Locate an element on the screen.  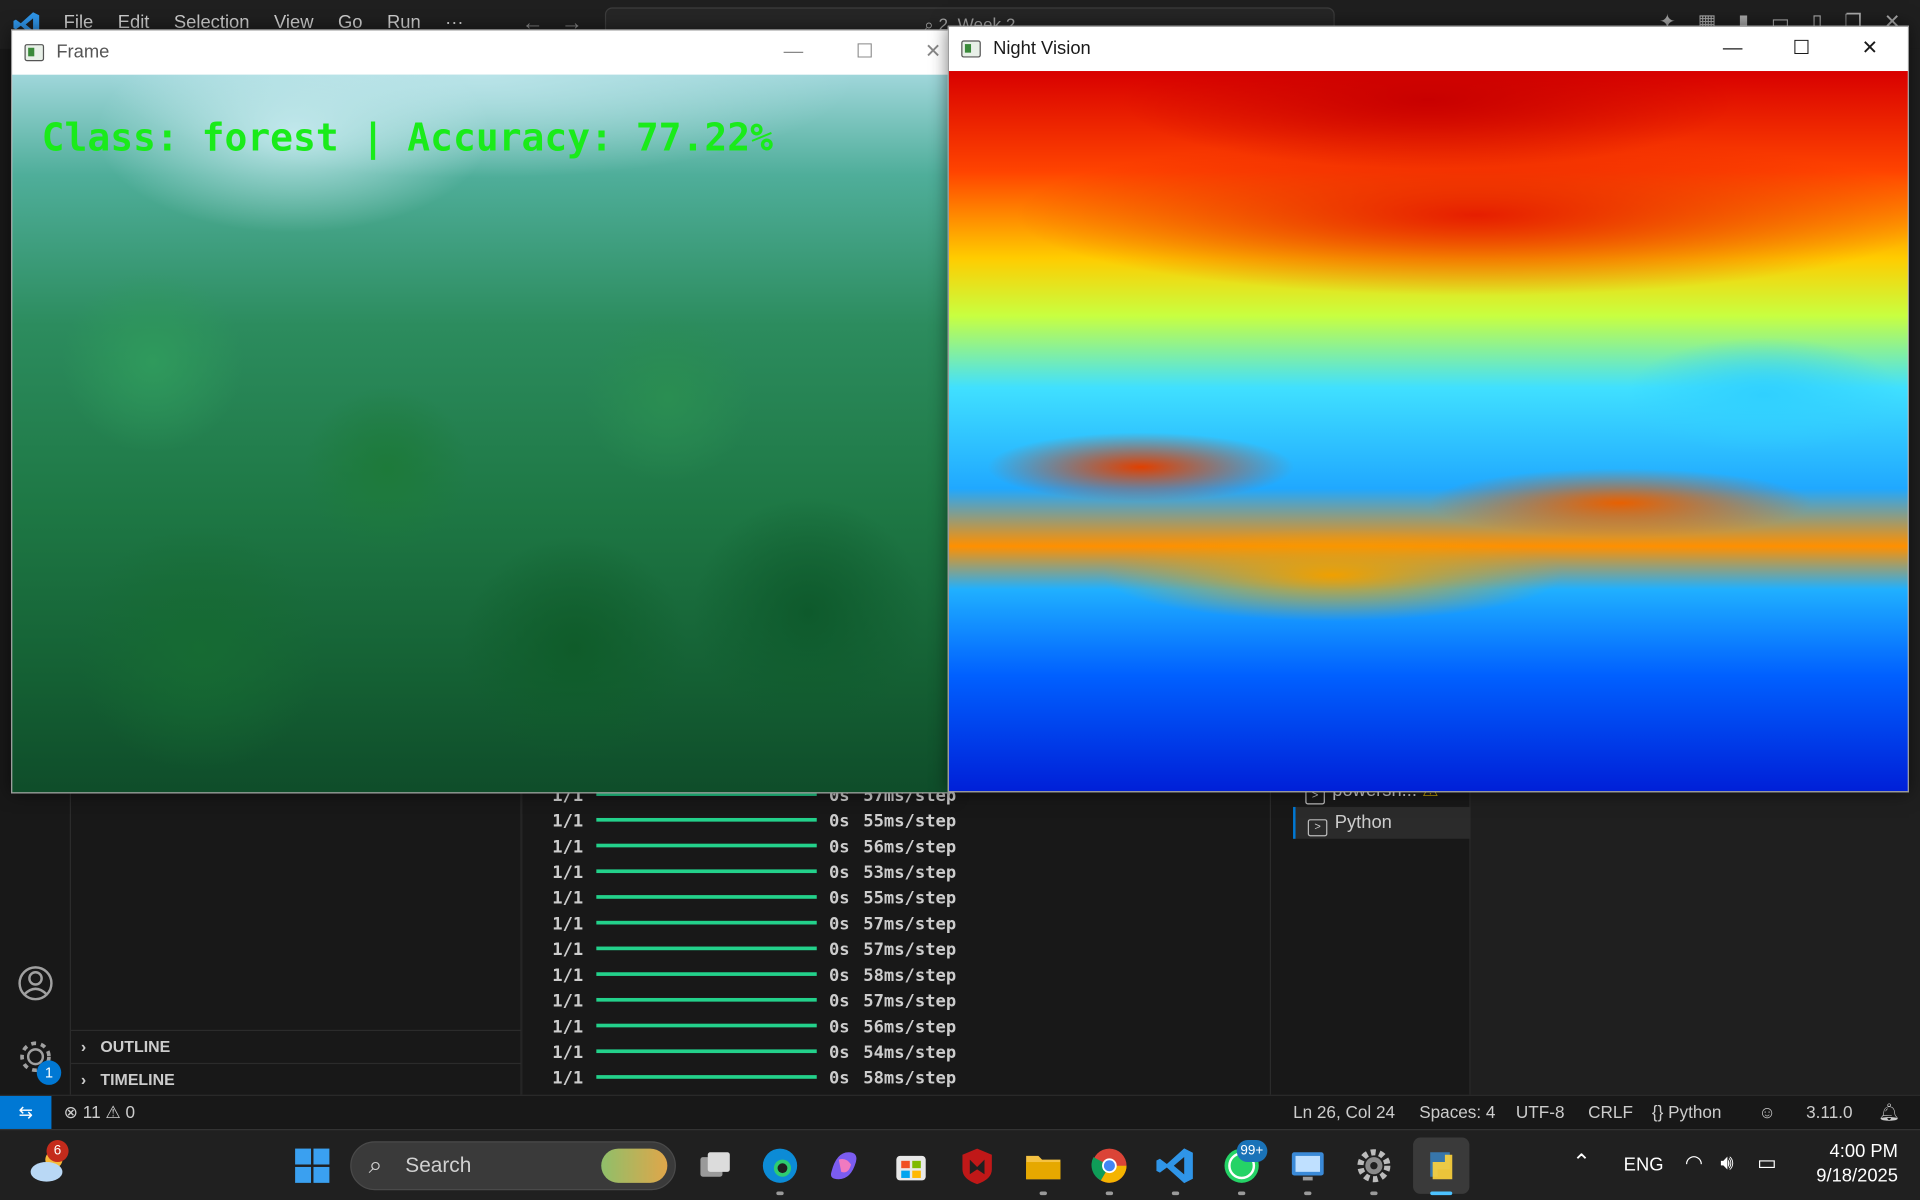
edge-browser-icon is located at coordinates (780, 1166).